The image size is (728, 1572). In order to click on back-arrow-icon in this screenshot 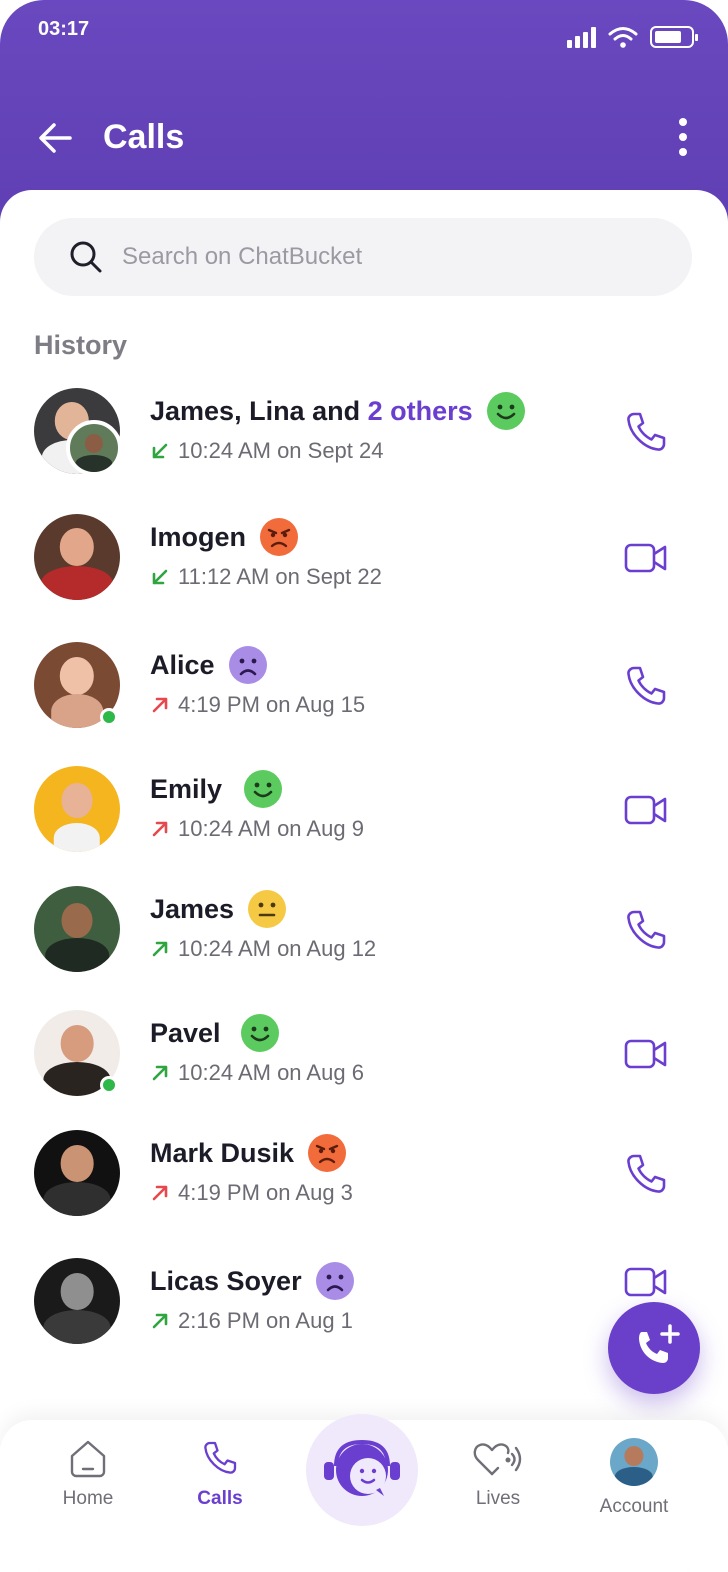, I will do `click(56, 138)`.